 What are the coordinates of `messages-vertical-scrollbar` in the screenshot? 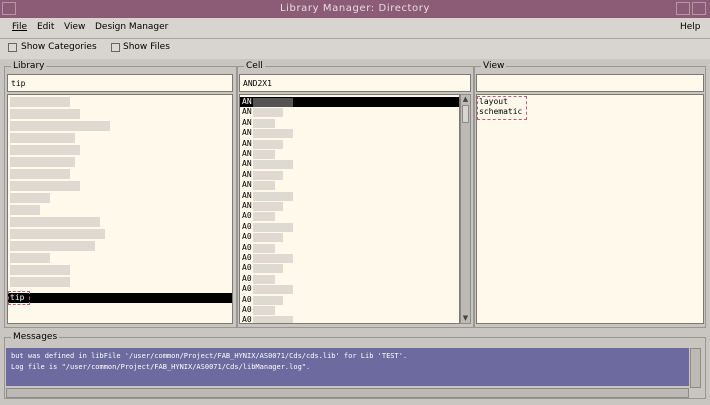 It's located at (695, 368).